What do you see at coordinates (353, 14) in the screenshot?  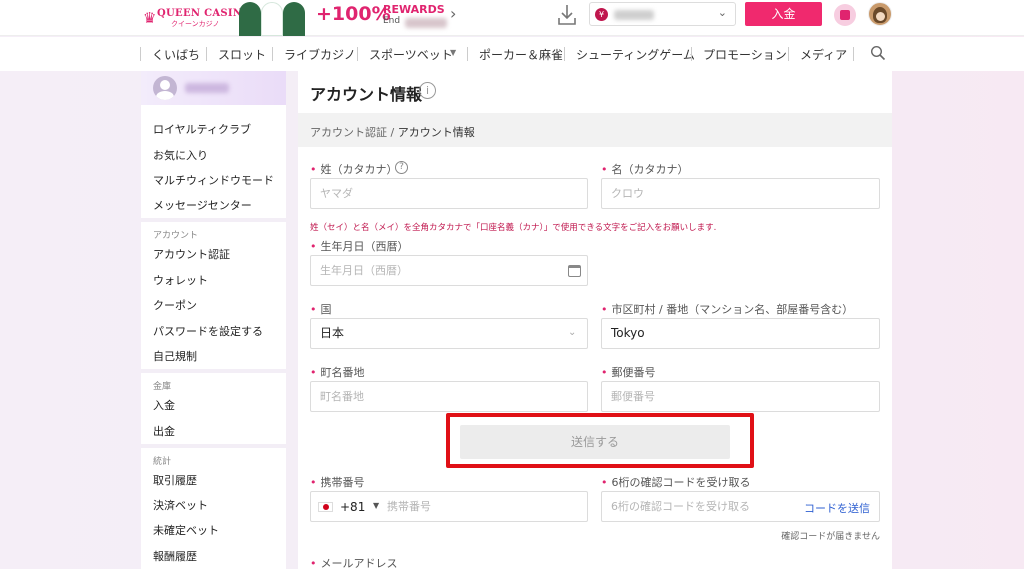 I see `promo-percent: +100%` at bounding box center [353, 14].